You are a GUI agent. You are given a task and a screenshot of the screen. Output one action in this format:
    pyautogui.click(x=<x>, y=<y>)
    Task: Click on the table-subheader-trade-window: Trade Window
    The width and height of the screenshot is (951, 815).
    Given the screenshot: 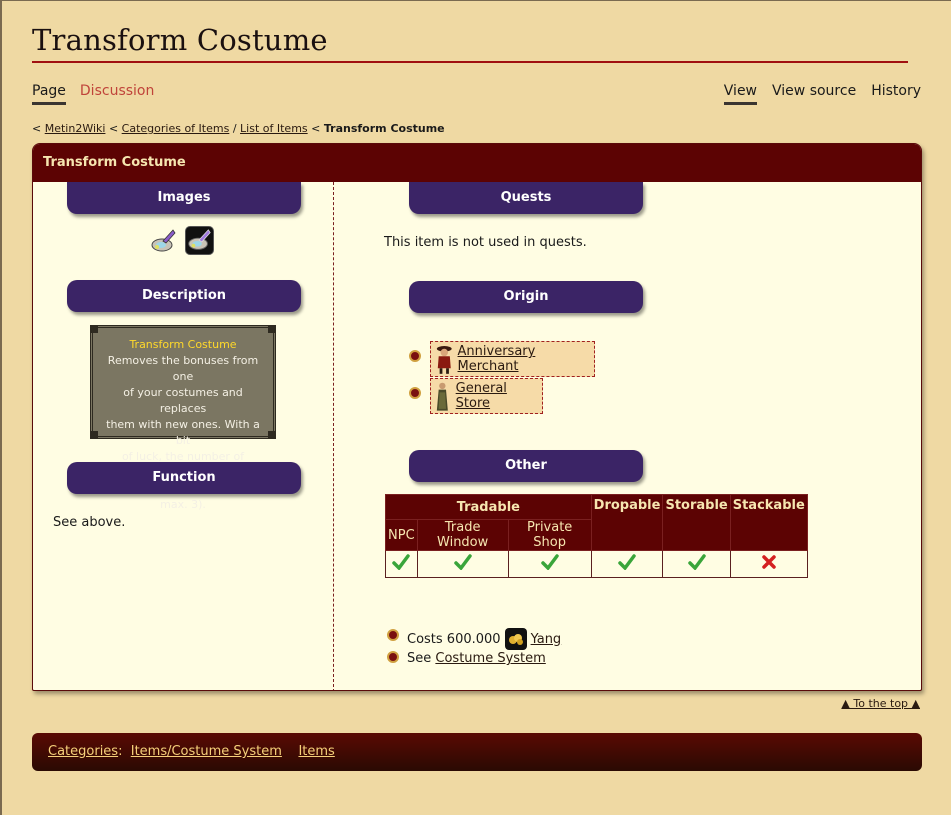 What is the action you would take?
    pyautogui.click(x=462, y=535)
    